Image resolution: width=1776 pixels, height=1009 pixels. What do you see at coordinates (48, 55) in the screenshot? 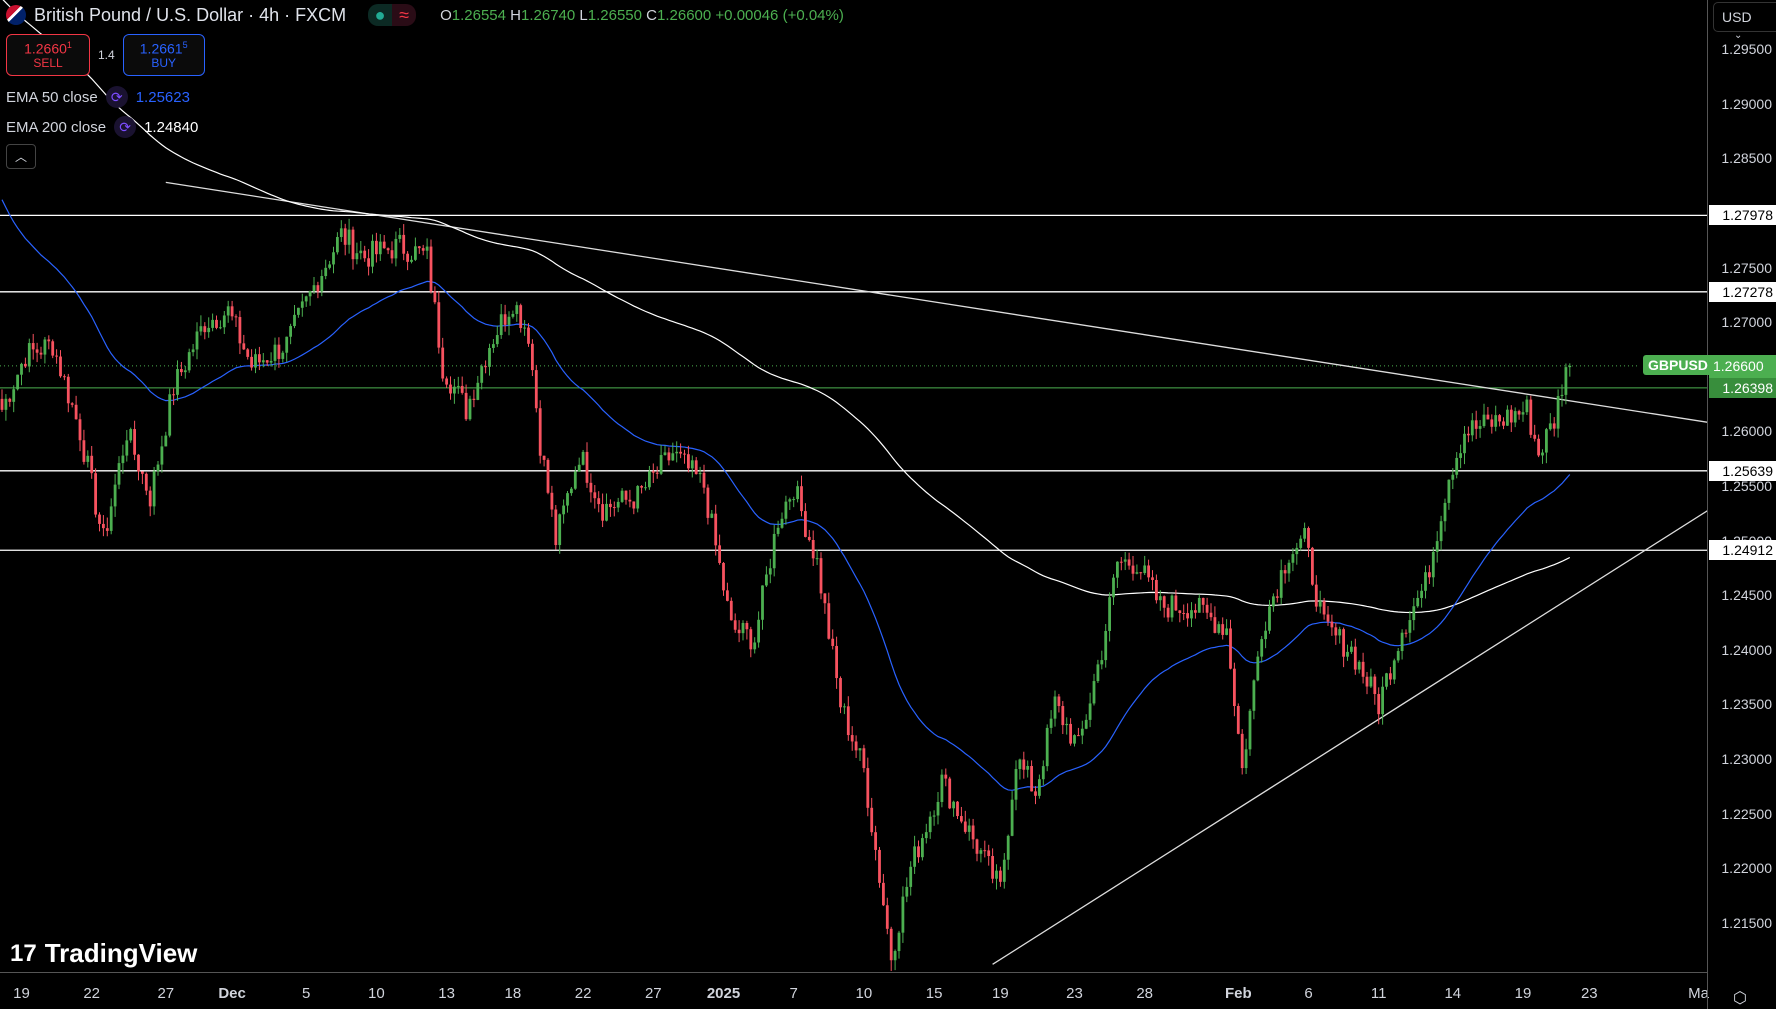
I see `sell-button: 1.26601 SELL` at bounding box center [48, 55].